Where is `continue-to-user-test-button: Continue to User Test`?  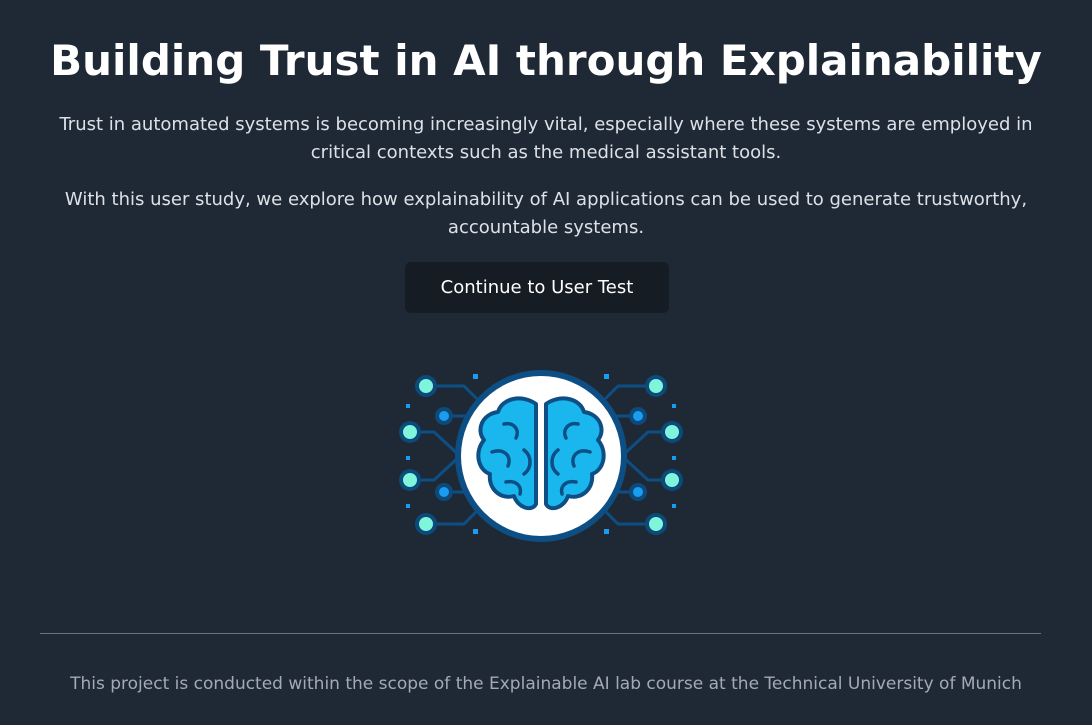 continue-to-user-test-button: Continue to User Test is located at coordinates (537, 287).